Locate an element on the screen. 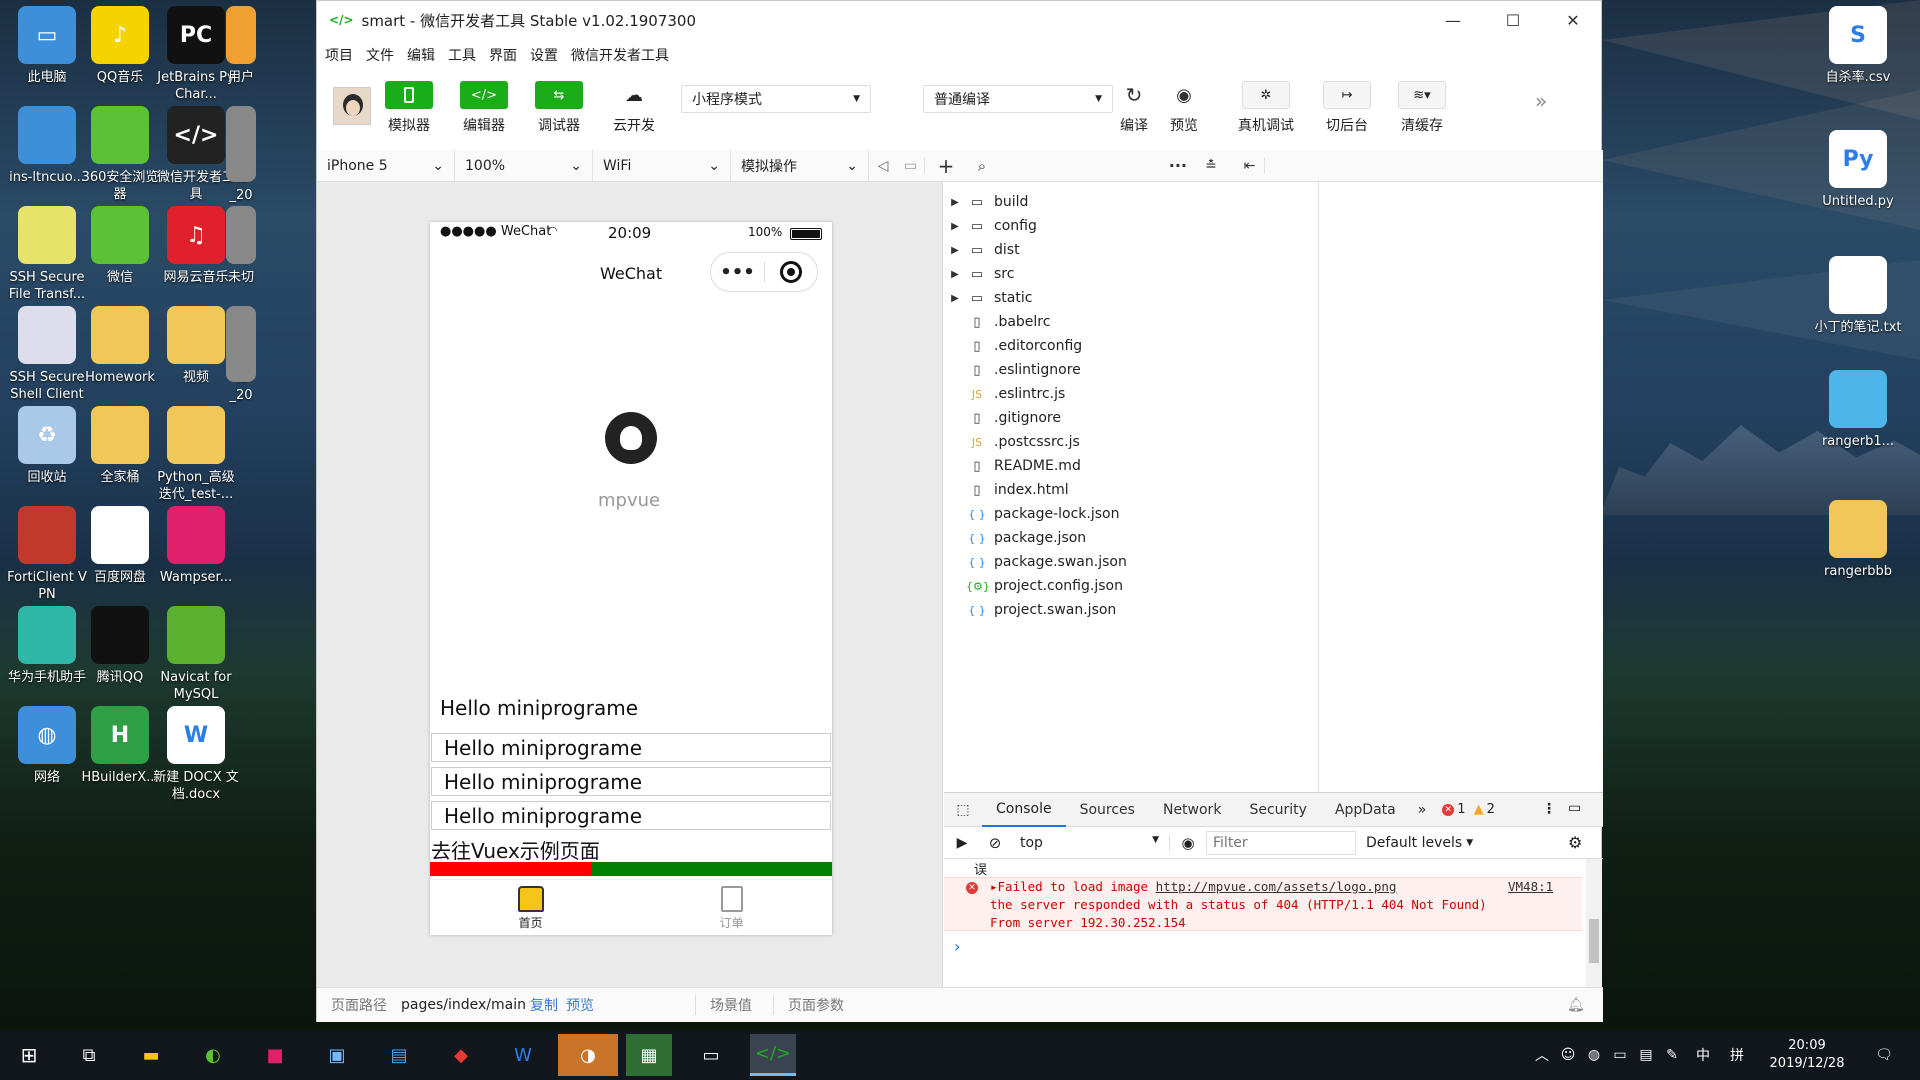 This screenshot has height=1080, width=1920. clear-cache-button: ≋▾ 清缓存 is located at coordinates (1422, 108).